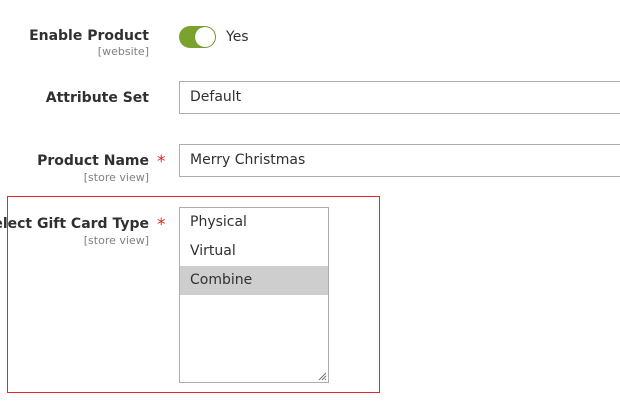  Describe the element at coordinates (399, 97) in the screenshot. I see `attribute-set-select: Default` at that location.